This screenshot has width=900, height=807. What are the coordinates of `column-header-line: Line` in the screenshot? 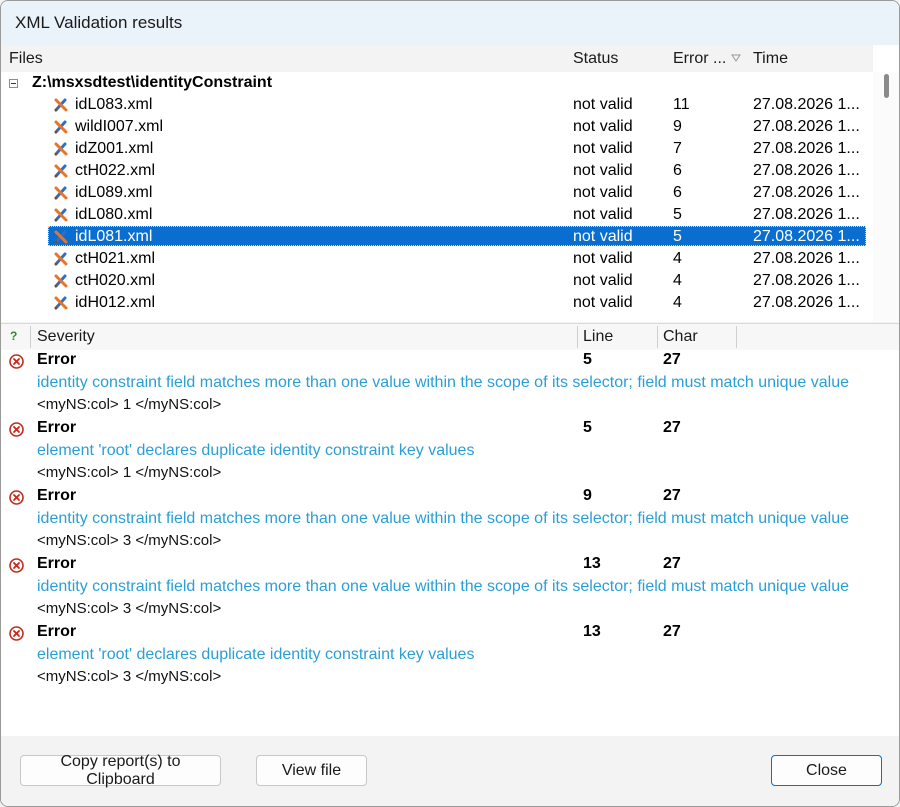 It's located at (598, 337).